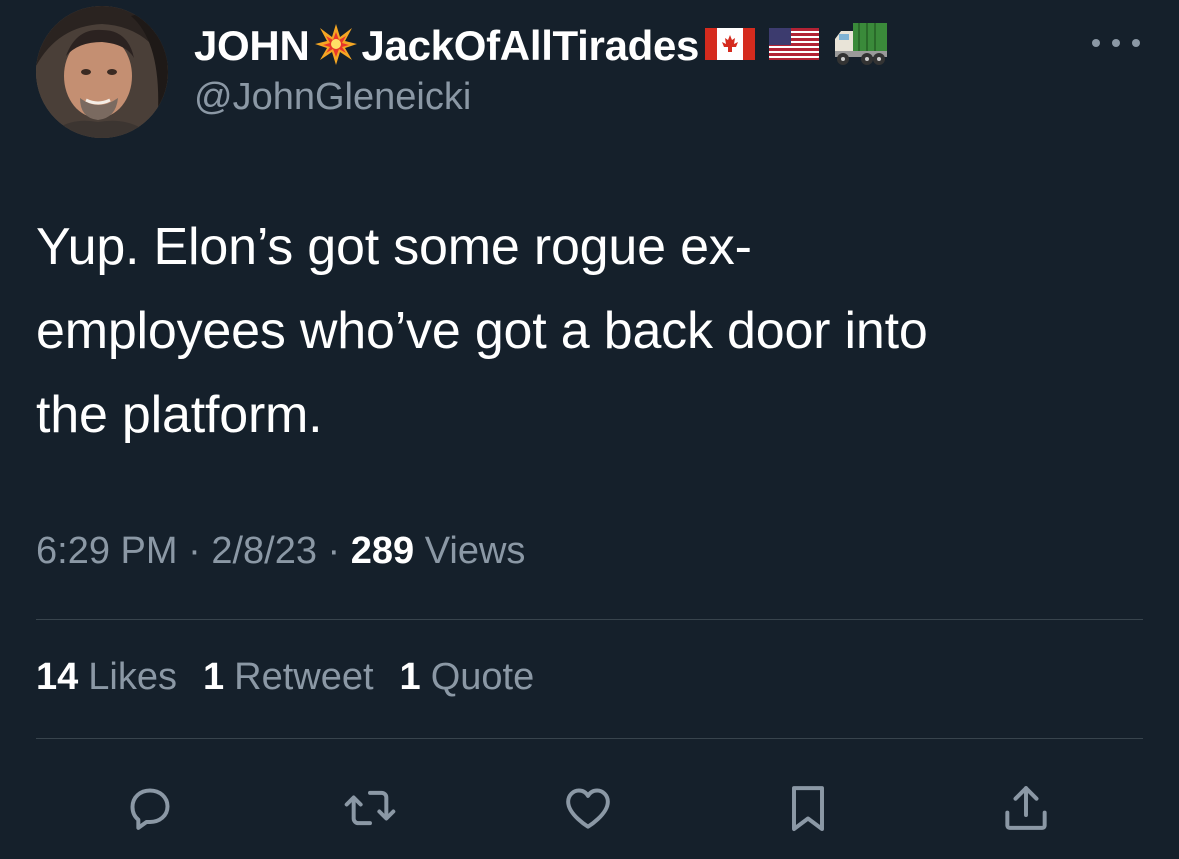  I want to click on retweet-button, so click(370, 808).